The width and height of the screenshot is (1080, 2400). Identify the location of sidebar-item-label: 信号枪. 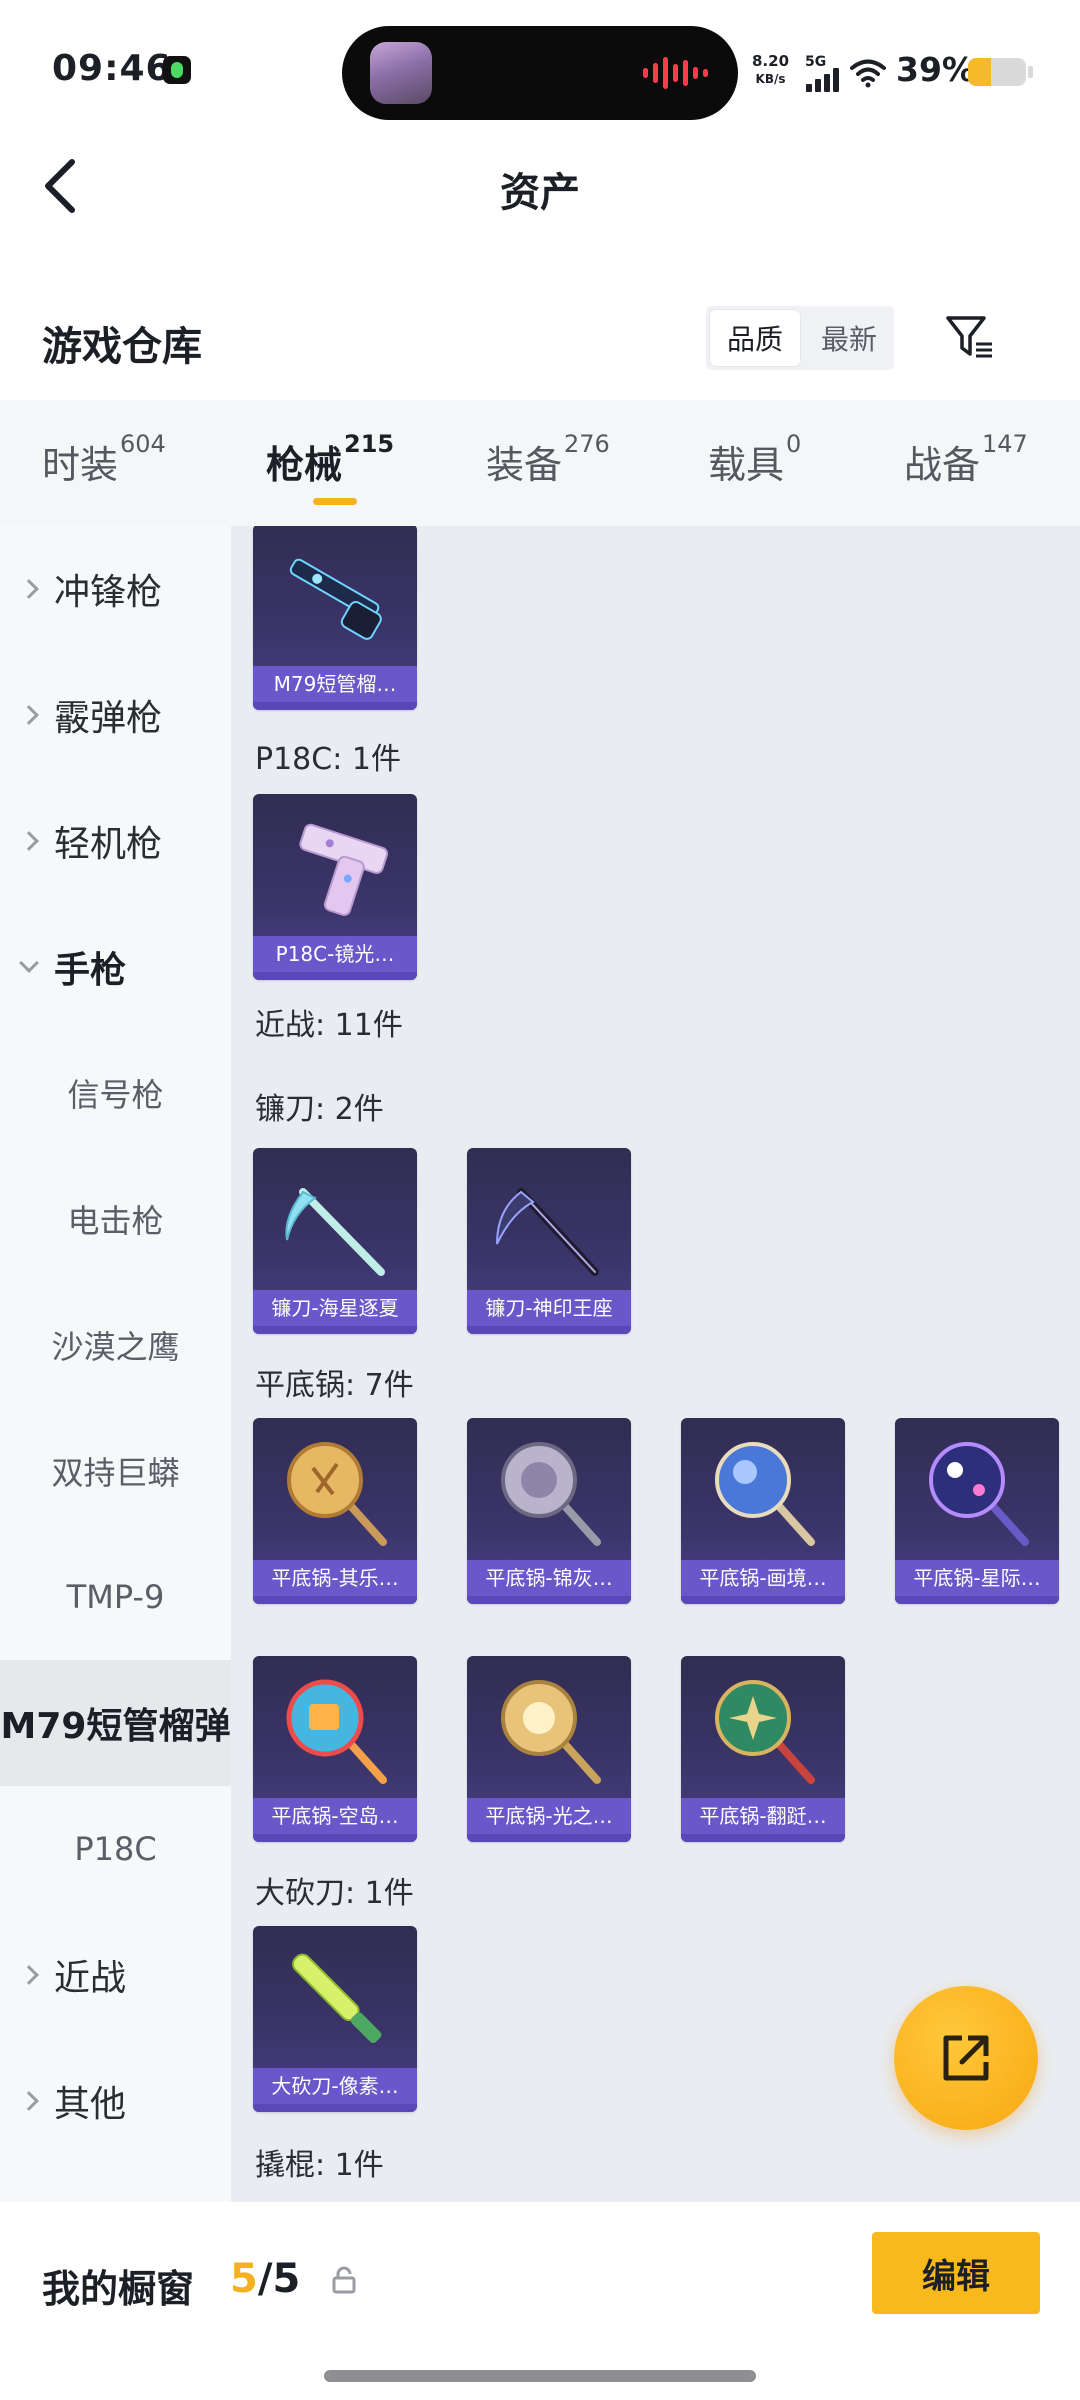
(115, 1095).